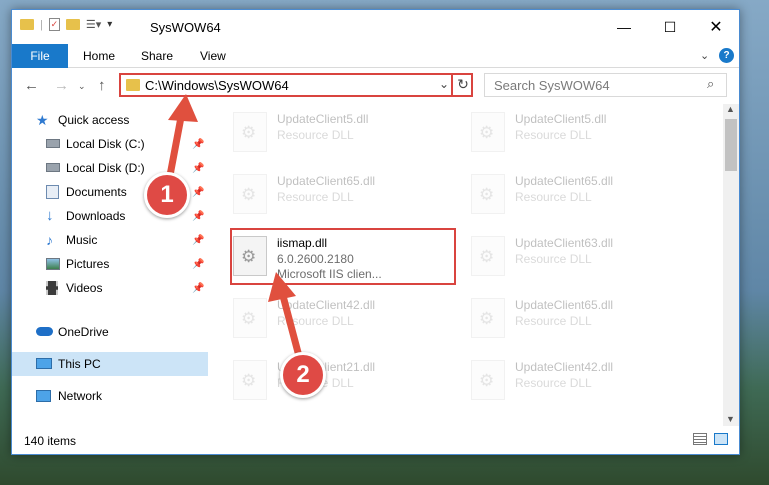 The image size is (769, 485). What do you see at coordinates (213, 56) in the screenshot?
I see `tab-view: View` at bounding box center [213, 56].